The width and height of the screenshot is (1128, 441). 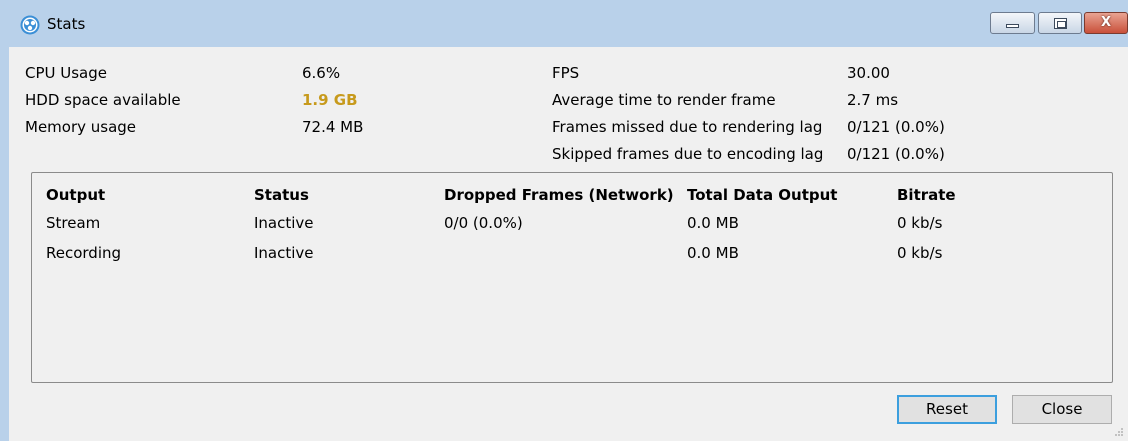 I want to click on cpu-usage-value: 6.6%, so click(x=321, y=73).